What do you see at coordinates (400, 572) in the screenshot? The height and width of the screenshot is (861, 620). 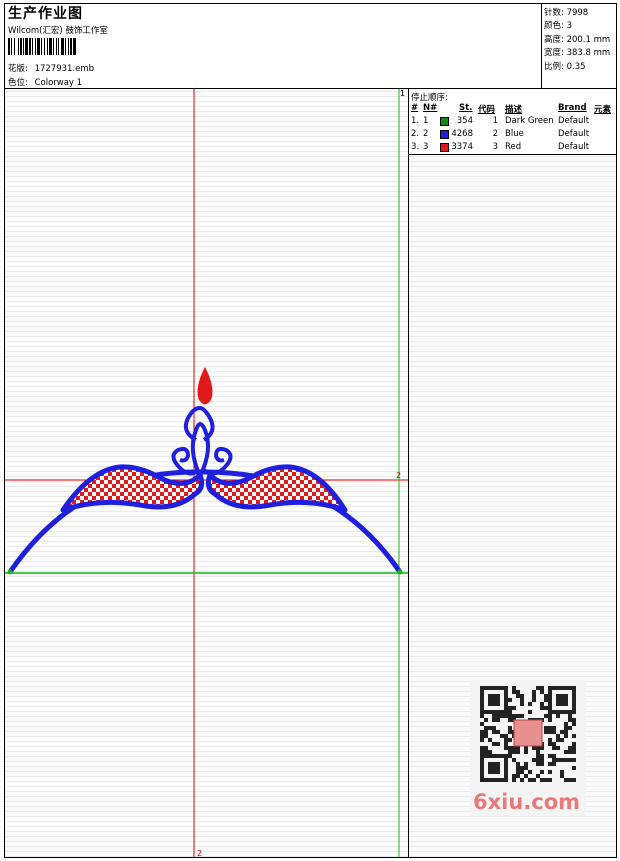 I see `end-marker` at bounding box center [400, 572].